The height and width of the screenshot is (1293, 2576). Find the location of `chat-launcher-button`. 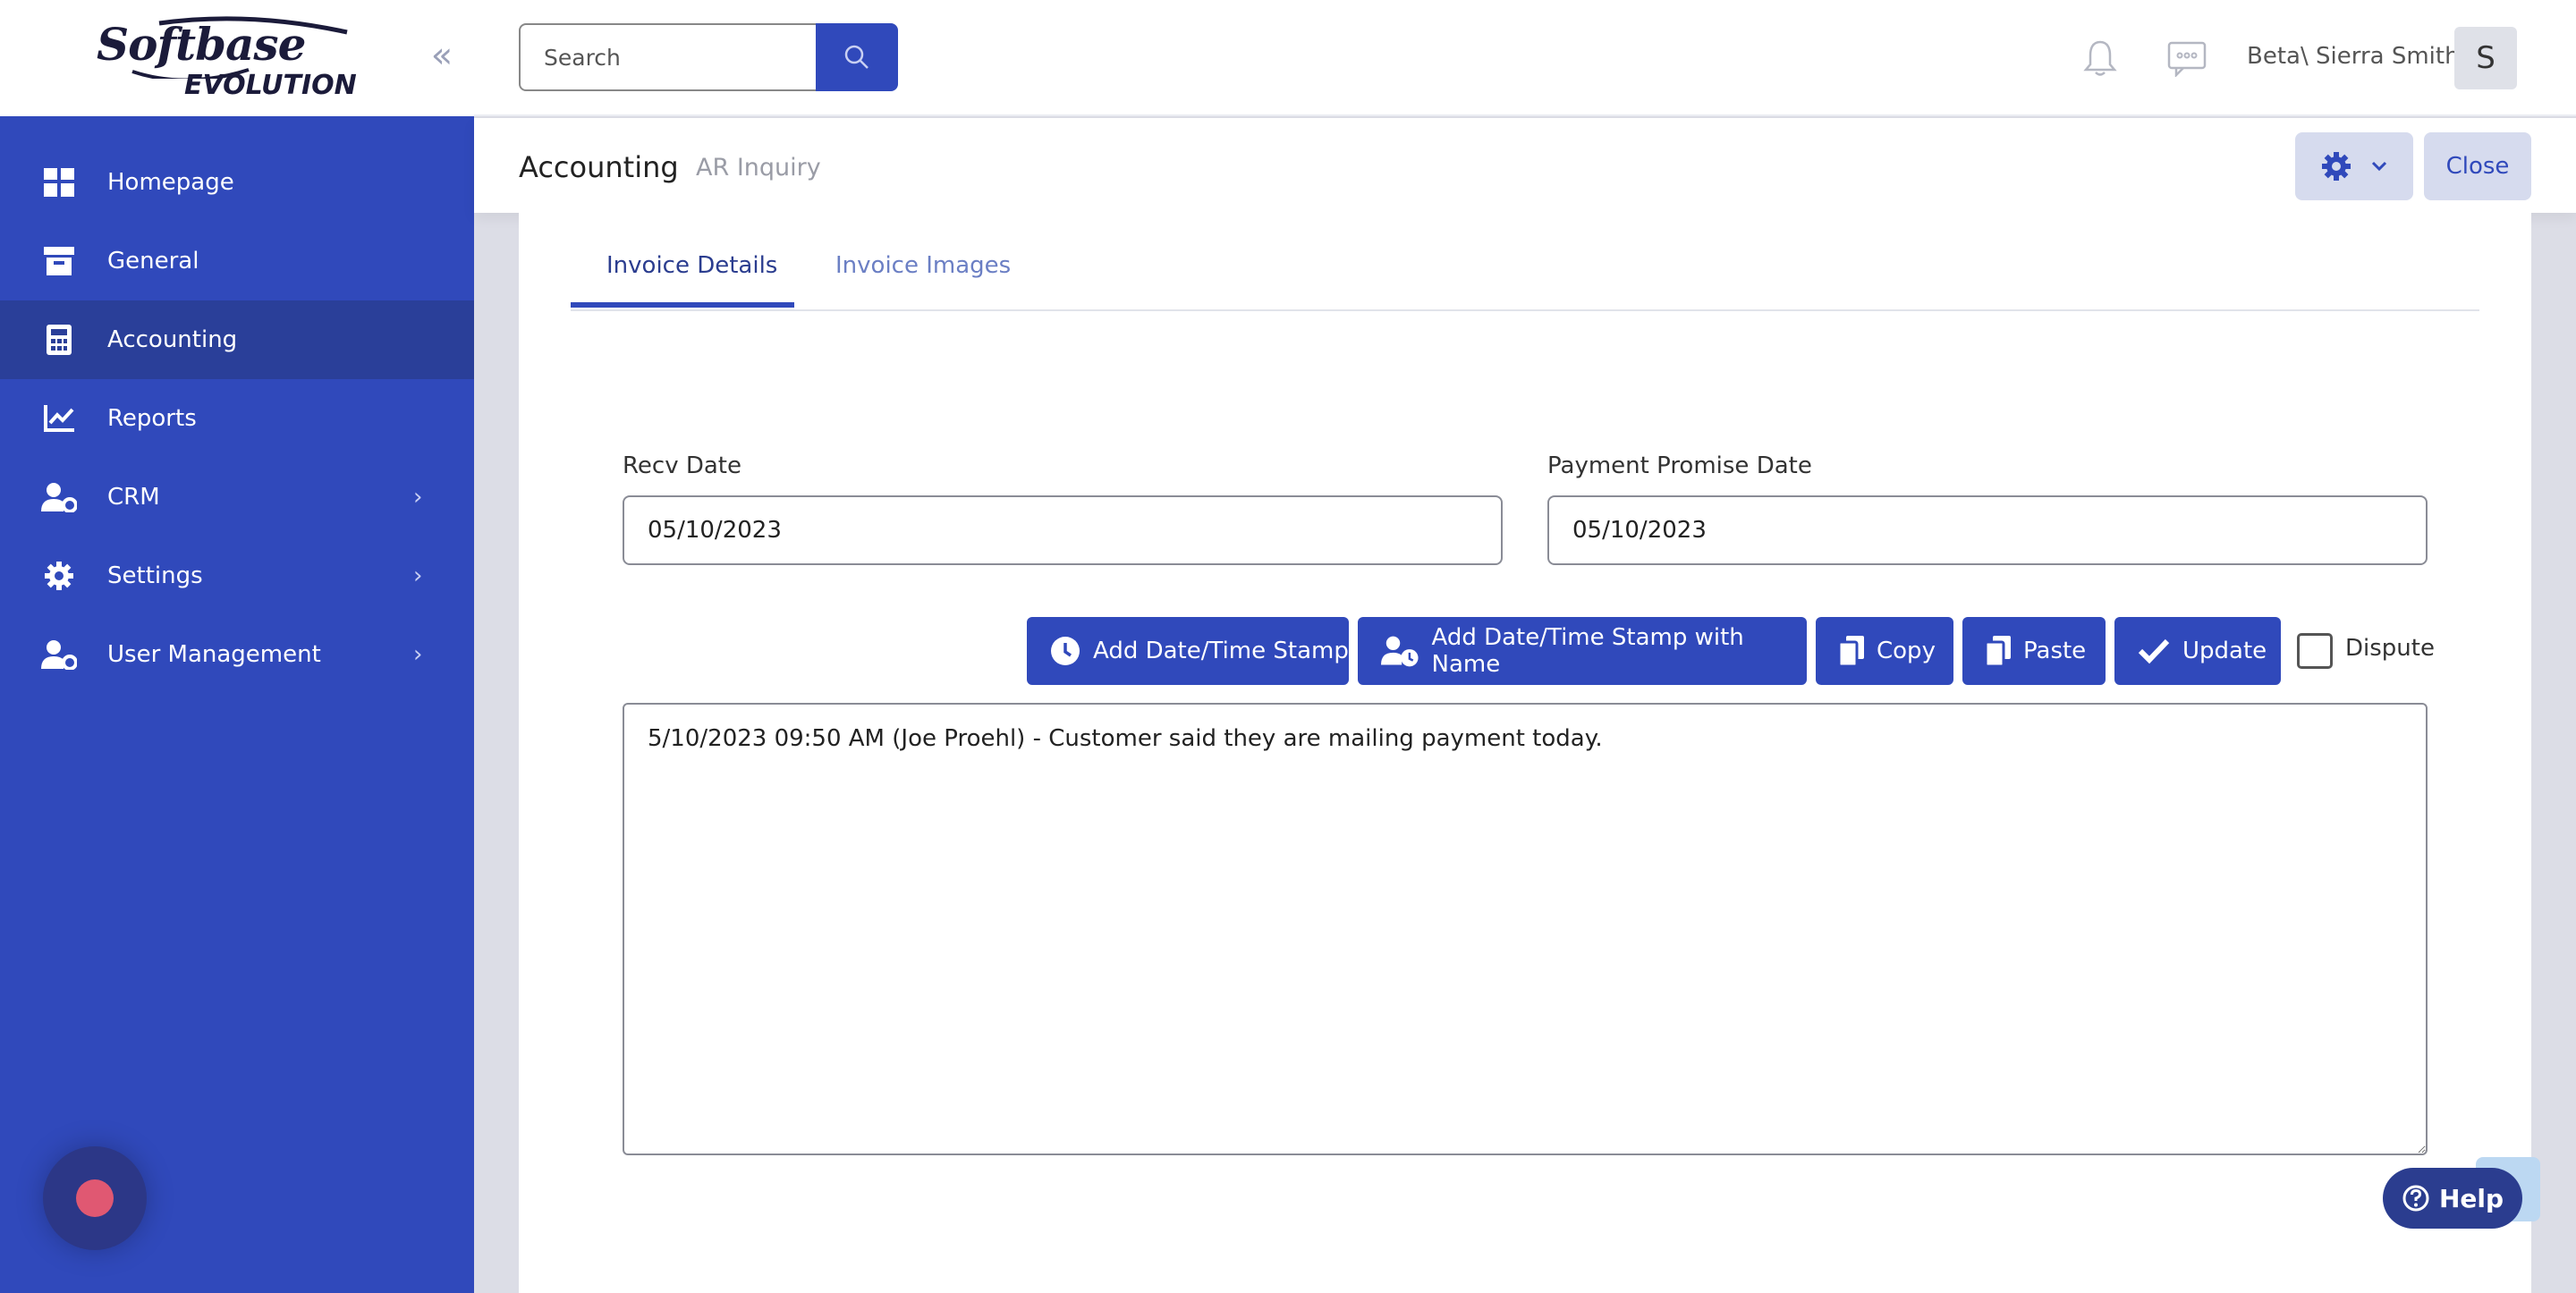

chat-launcher-button is located at coordinates (95, 1198).